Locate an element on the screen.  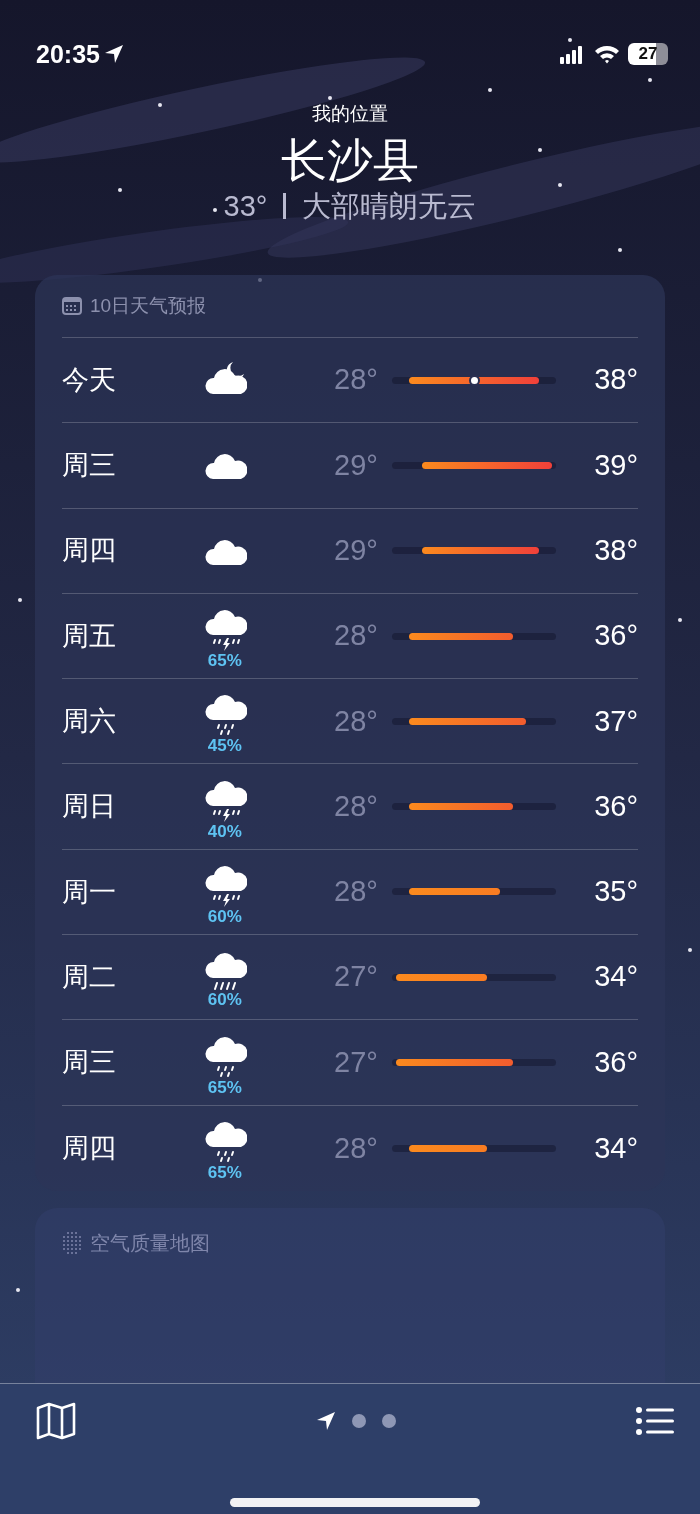
clock-time: 20:35 is located at coordinates (68, 54).